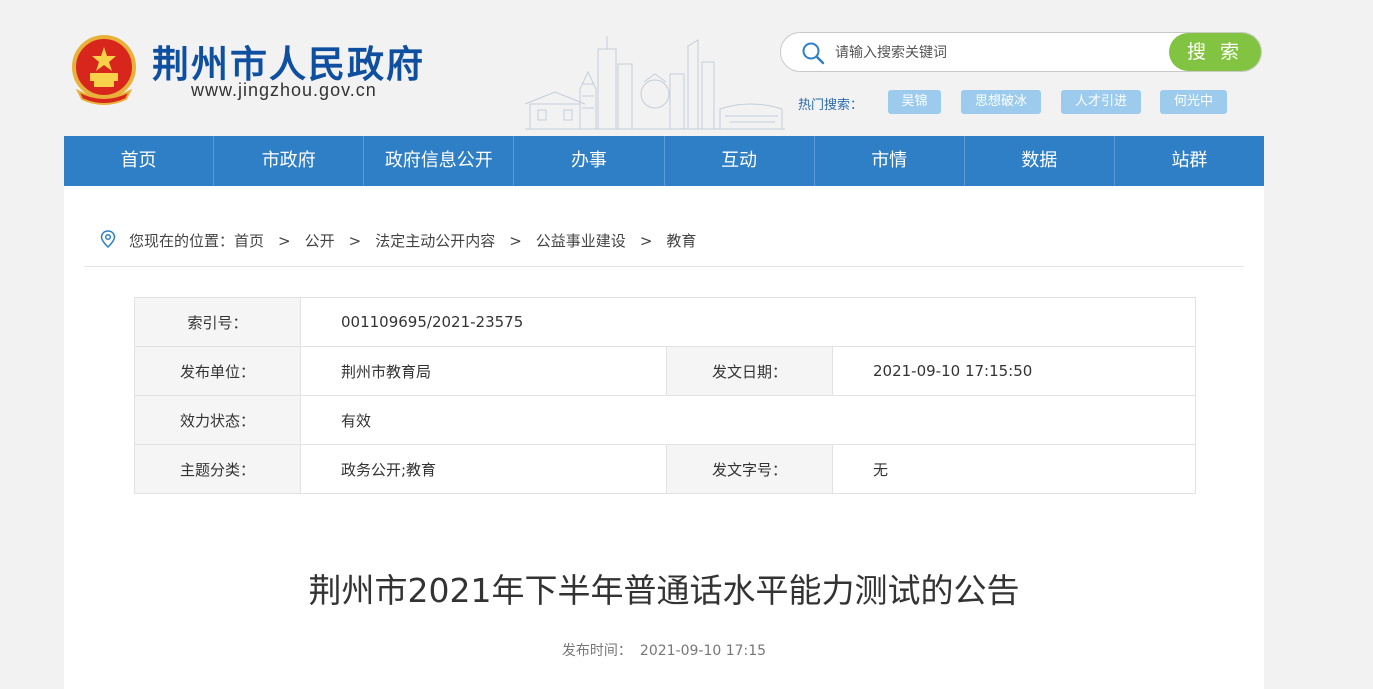 This screenshot has width=1373, height=689. Describe the element at coordinates (108, 239) in the screenshot. I see `location-pin-icon` at that location.